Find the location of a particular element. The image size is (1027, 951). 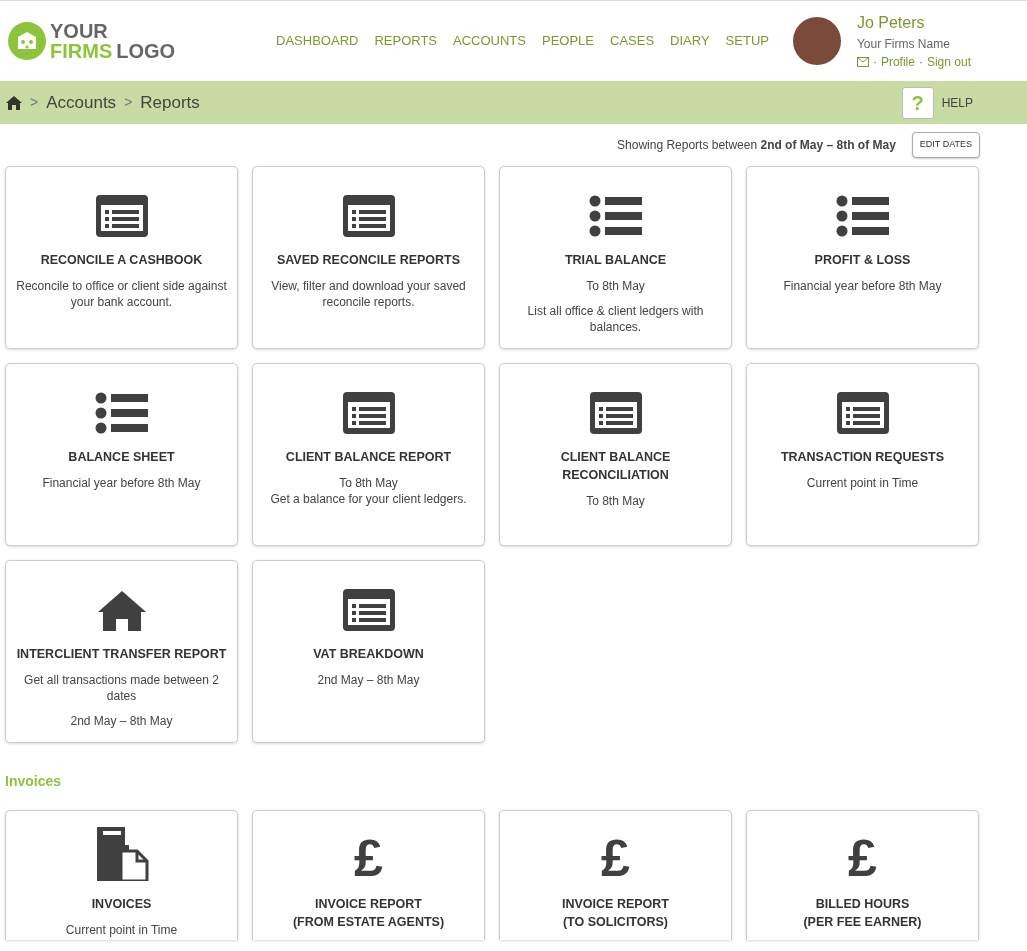

report-title: RECONCILE A CASHBOOK is located at coordinates (121, 260).